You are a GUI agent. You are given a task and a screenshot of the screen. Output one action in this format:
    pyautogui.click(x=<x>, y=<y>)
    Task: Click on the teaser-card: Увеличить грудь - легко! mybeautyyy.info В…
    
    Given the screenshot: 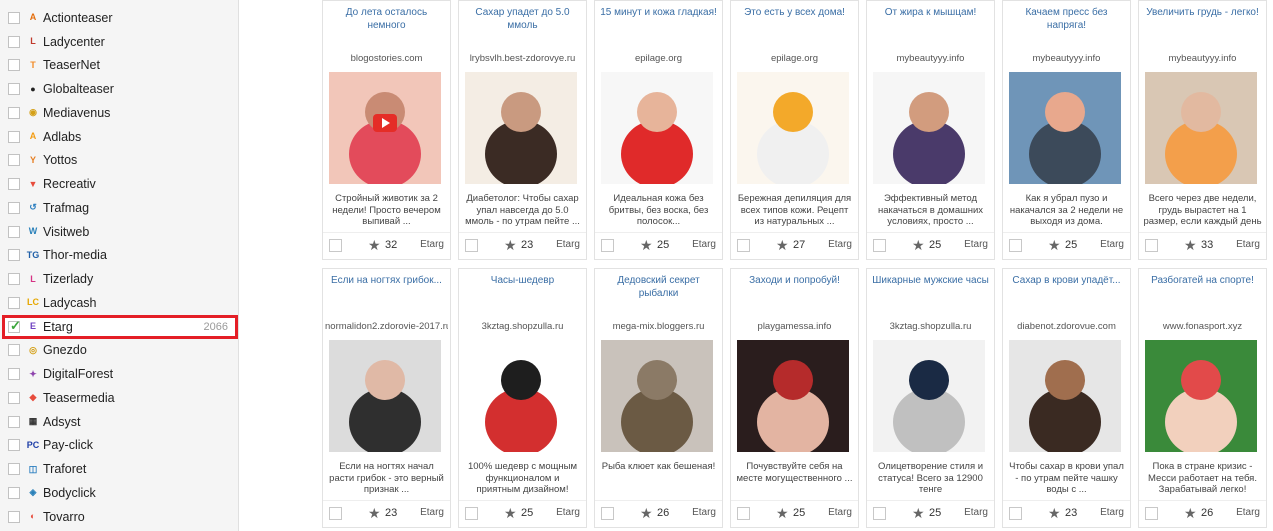 What is the action you would take?
    pyautogui.click(x=1202, y=130)
    